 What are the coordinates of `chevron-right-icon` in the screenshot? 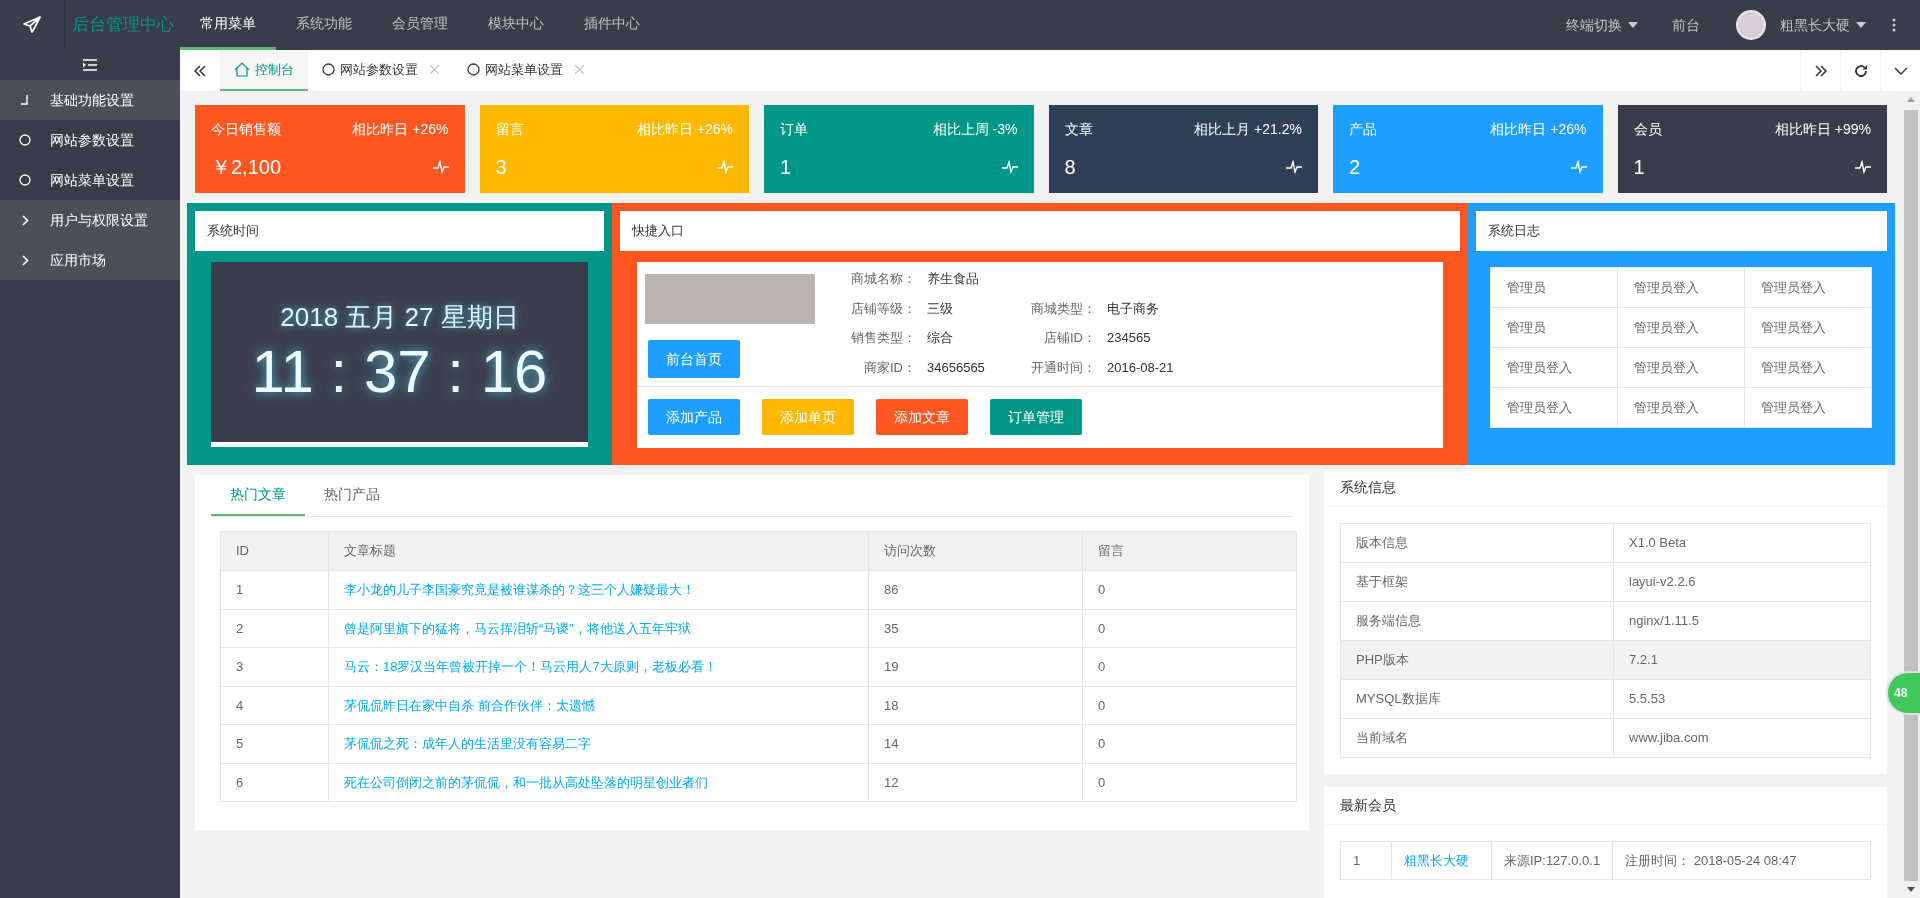 It's located at (25, 260).